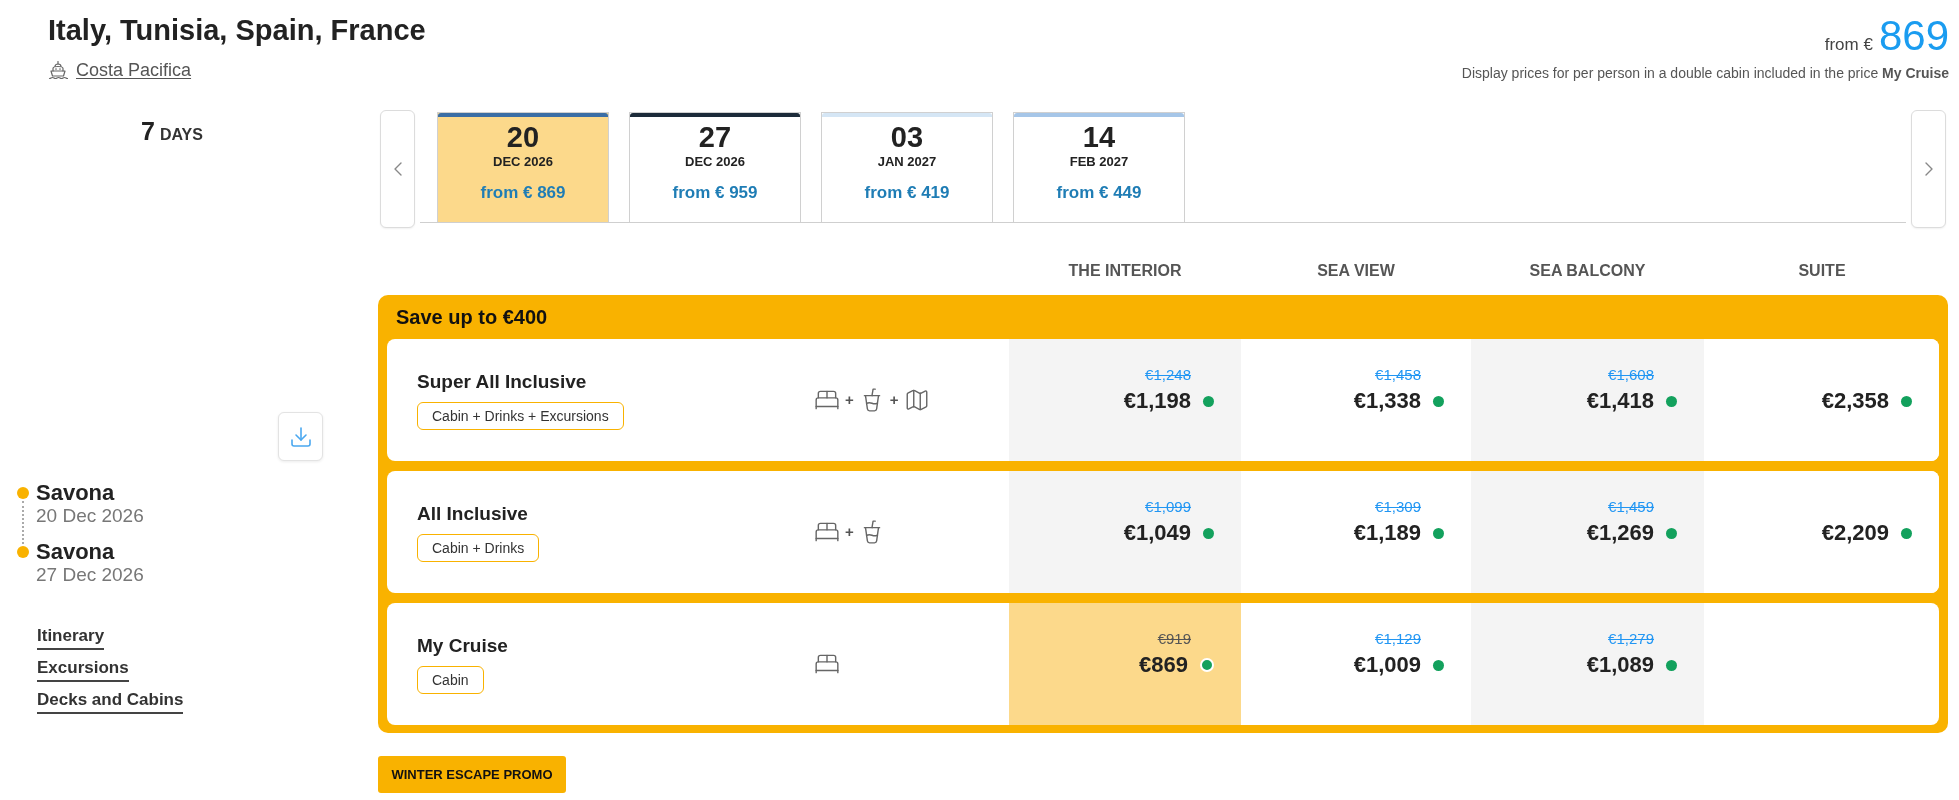 The width and height of the screenshot is (1959, 800). I want to click on download-button, so click(300, 436).